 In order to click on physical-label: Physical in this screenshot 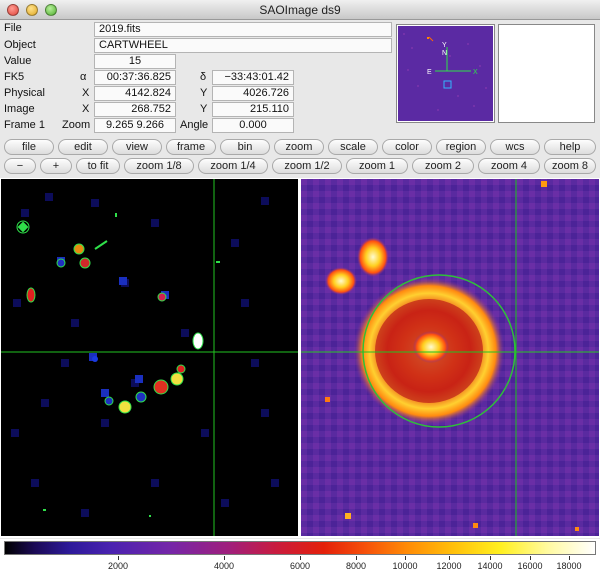, I will do `click(24, 93)`.